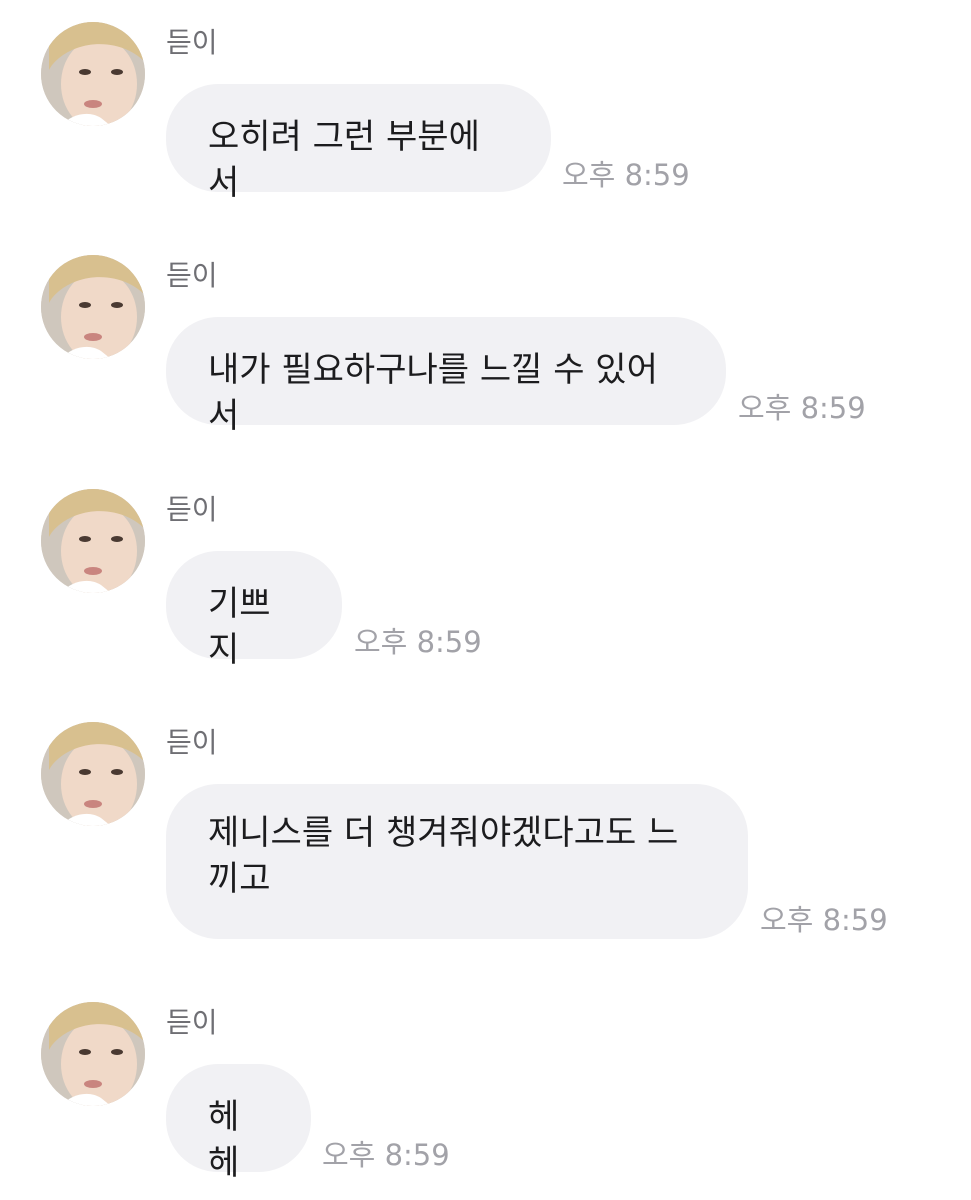 The height and width of the screenshot is (1200, 971). I want to click on message-bubble: 제니스를 더 챙겨줘야겠다고도 느끼고, so click(457, 861).